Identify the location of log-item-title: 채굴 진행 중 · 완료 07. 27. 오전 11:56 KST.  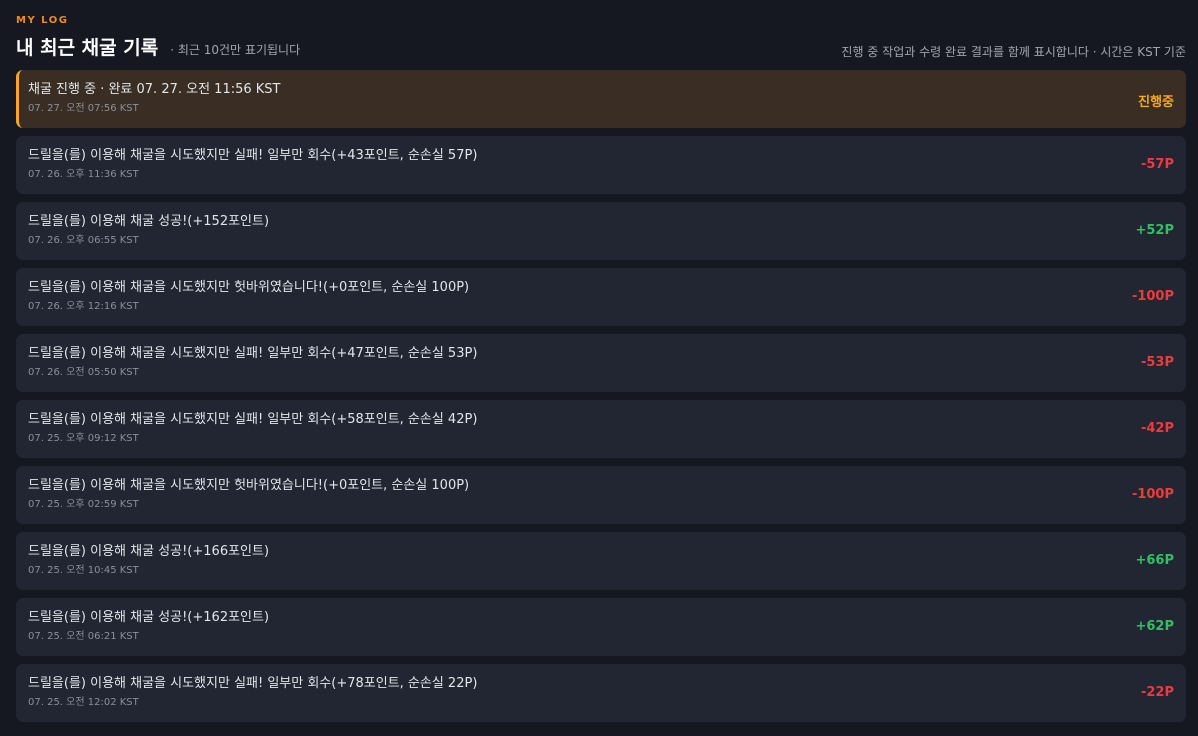
(154, 89).